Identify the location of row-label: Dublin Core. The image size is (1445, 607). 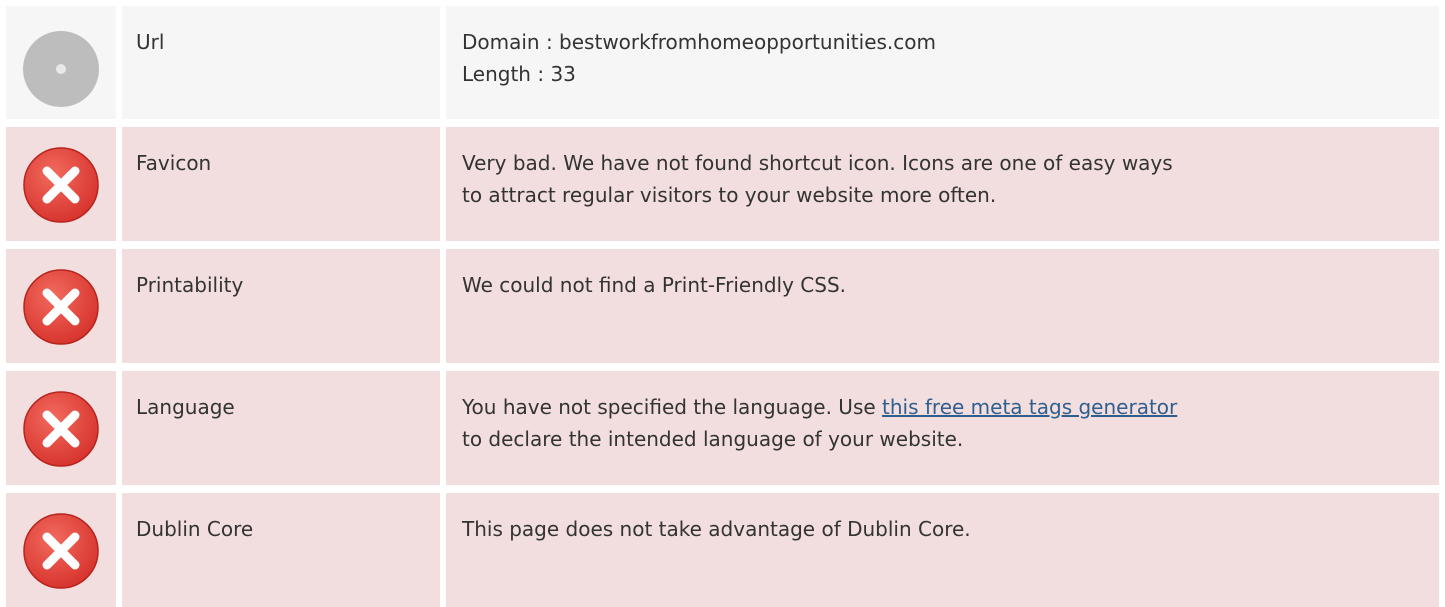
(195, 529).